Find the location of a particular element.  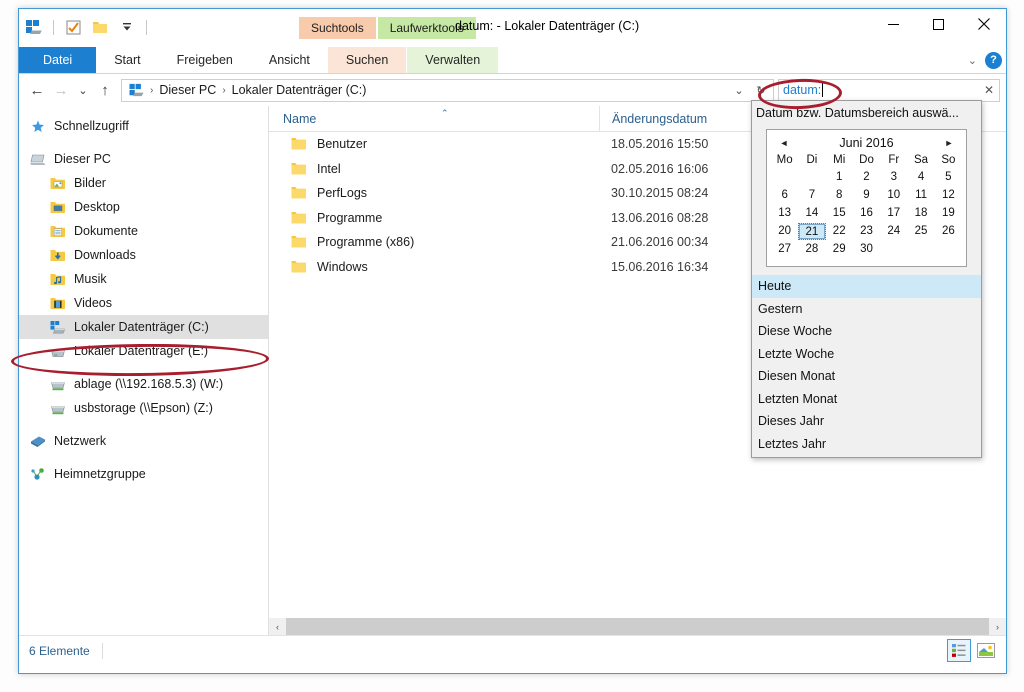

date-preset-item: Gestern is located at coordinates (866, 309).